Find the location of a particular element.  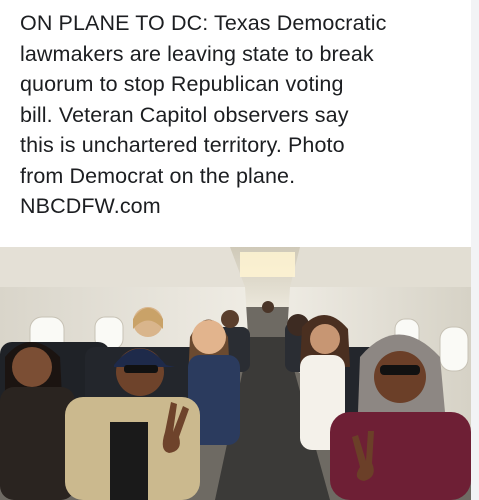

post-text-line: this is unchartered territory. Photo is located at coordinates (182, 145).